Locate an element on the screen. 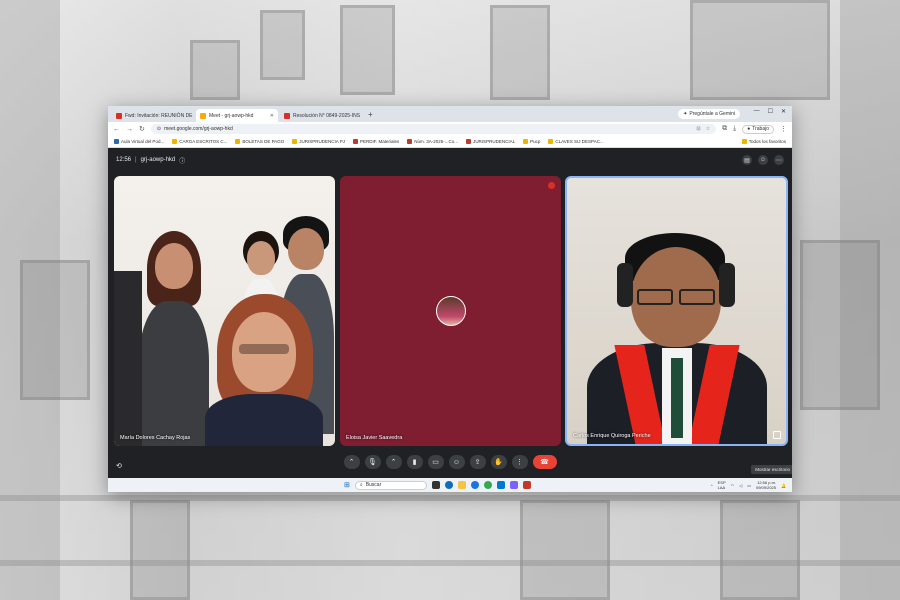  windows-start-icon: ⊞ is located at coordinates (347, 485).